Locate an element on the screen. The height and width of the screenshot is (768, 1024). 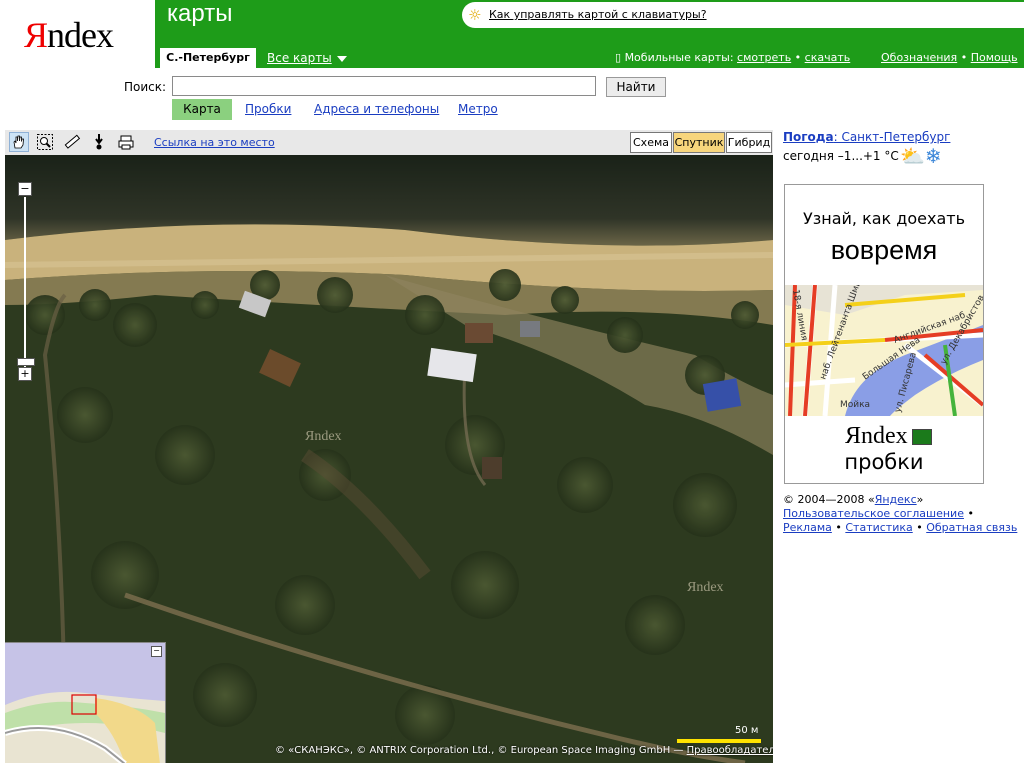
tab-traffic: Пробки is located at coordinates (268, 109).